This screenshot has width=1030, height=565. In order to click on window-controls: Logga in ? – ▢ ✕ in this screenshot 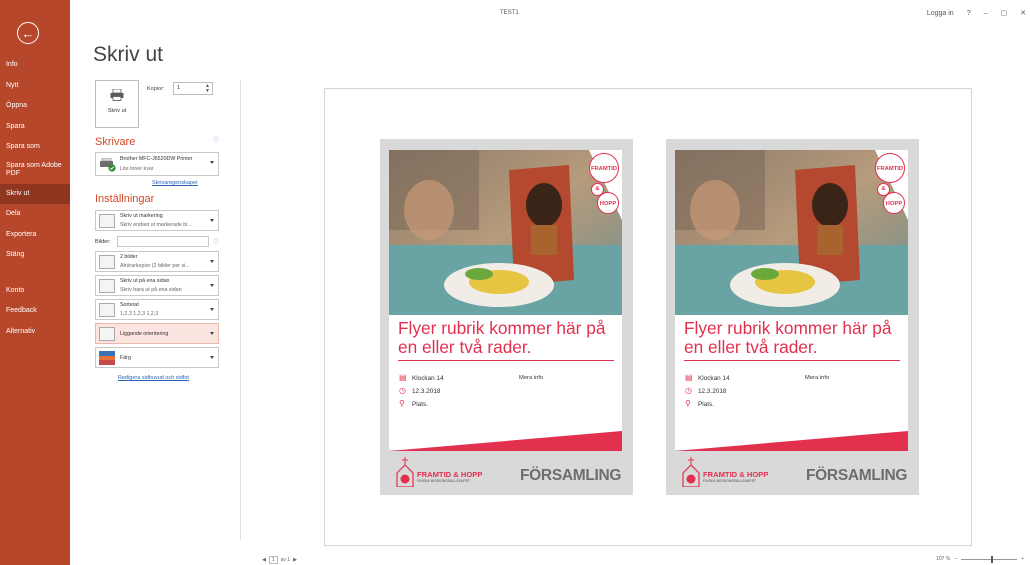, I will do `click(970, 13)`.